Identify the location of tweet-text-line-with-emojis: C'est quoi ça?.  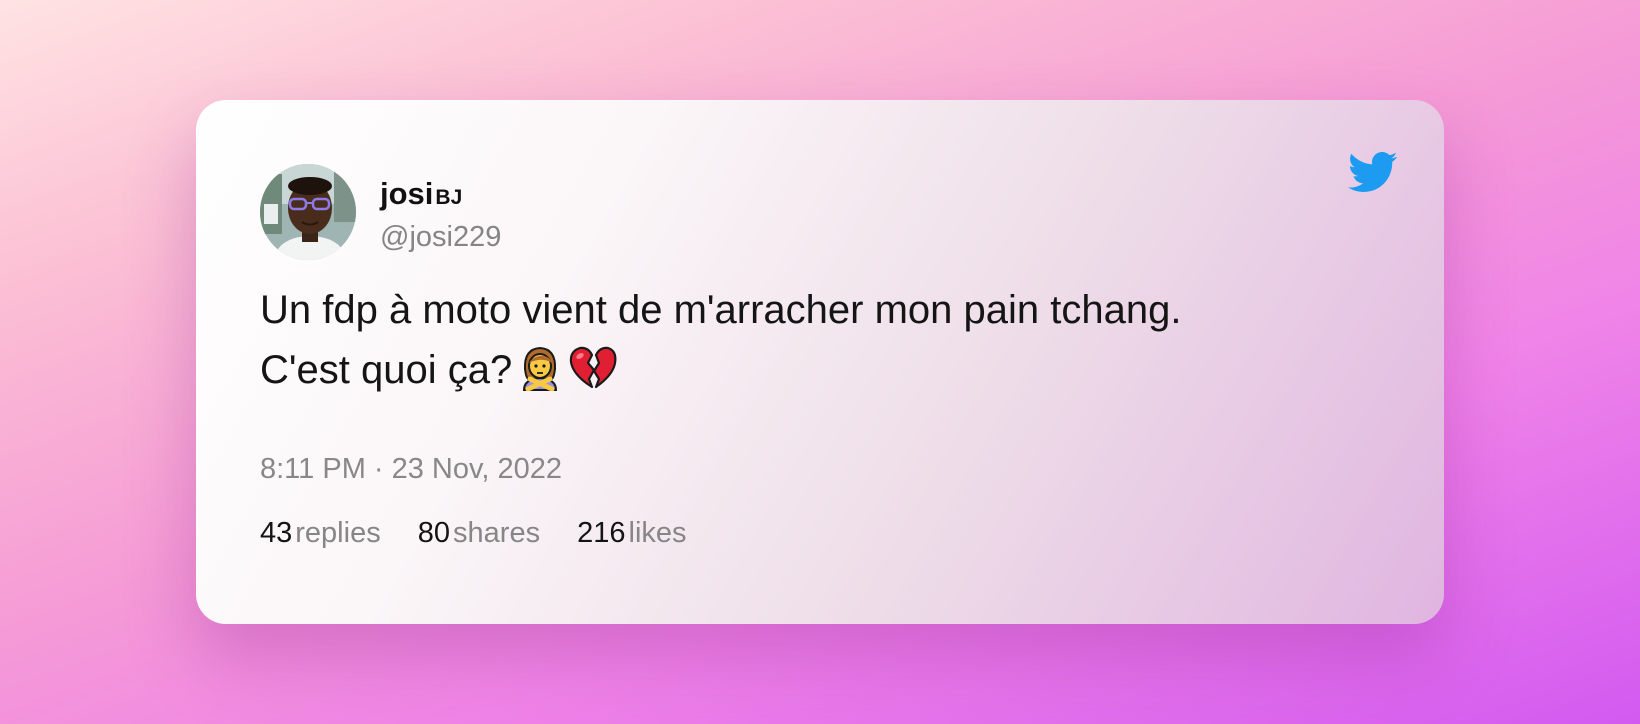
(820, 370).